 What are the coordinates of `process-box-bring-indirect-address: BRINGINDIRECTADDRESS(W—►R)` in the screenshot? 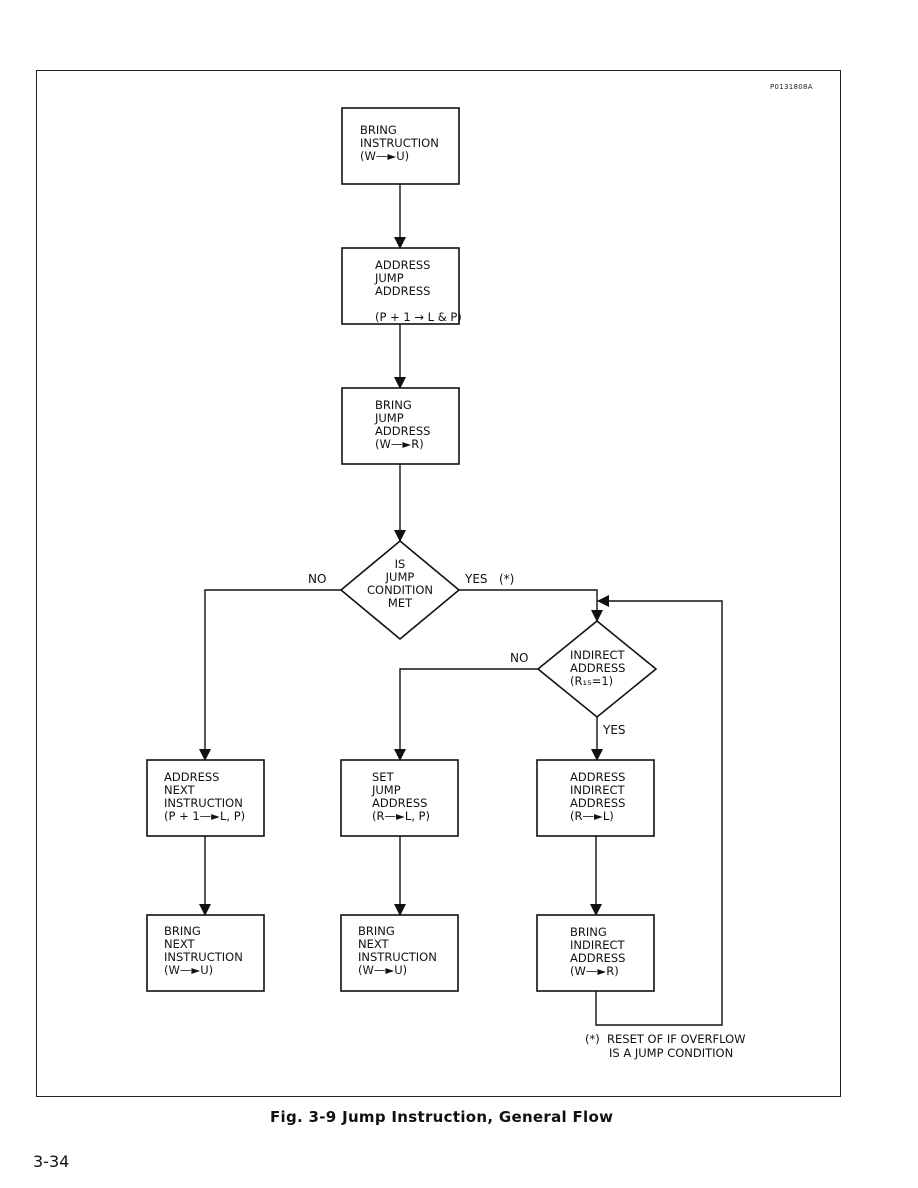 It's located at (595, 953).